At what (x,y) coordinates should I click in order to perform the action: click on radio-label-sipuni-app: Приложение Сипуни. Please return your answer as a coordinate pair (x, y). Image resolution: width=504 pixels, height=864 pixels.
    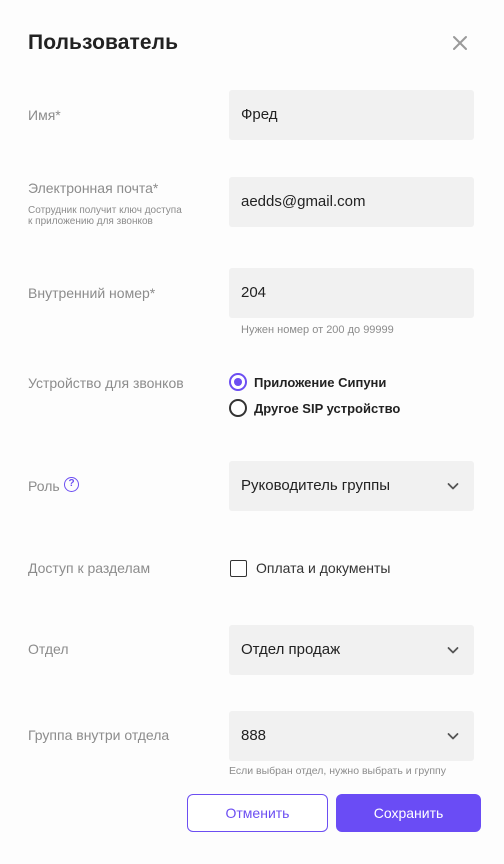
    Looking at the image, I should click on (320, 382).